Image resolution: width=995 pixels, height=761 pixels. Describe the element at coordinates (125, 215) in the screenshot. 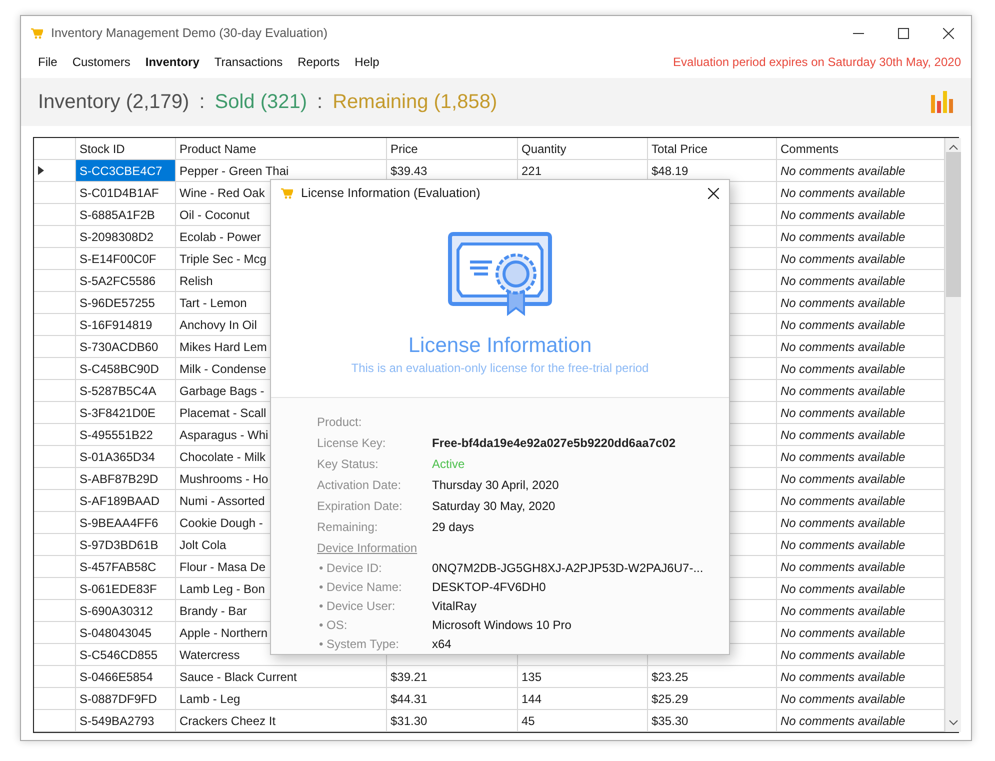

I see `table-cell: S-6885A1F2B` at that location.